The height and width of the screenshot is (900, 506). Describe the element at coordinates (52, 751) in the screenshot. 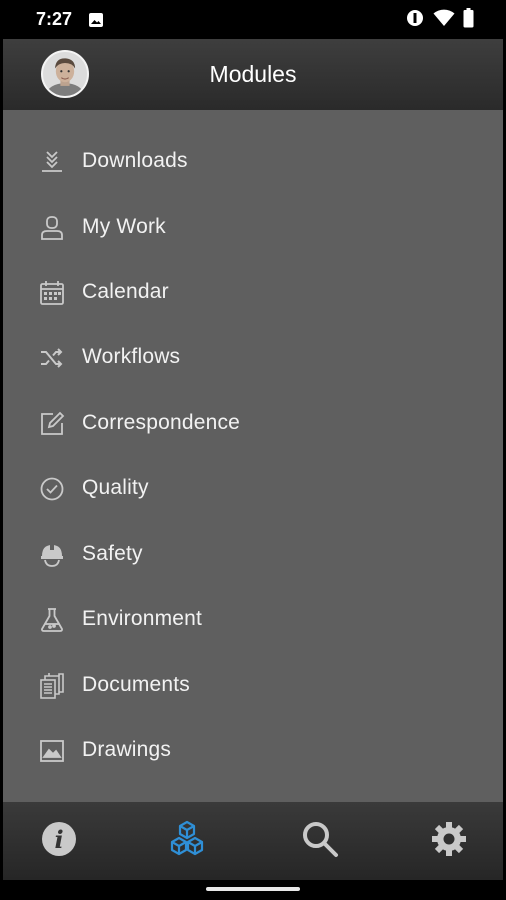

I see `image-icon` at that location.